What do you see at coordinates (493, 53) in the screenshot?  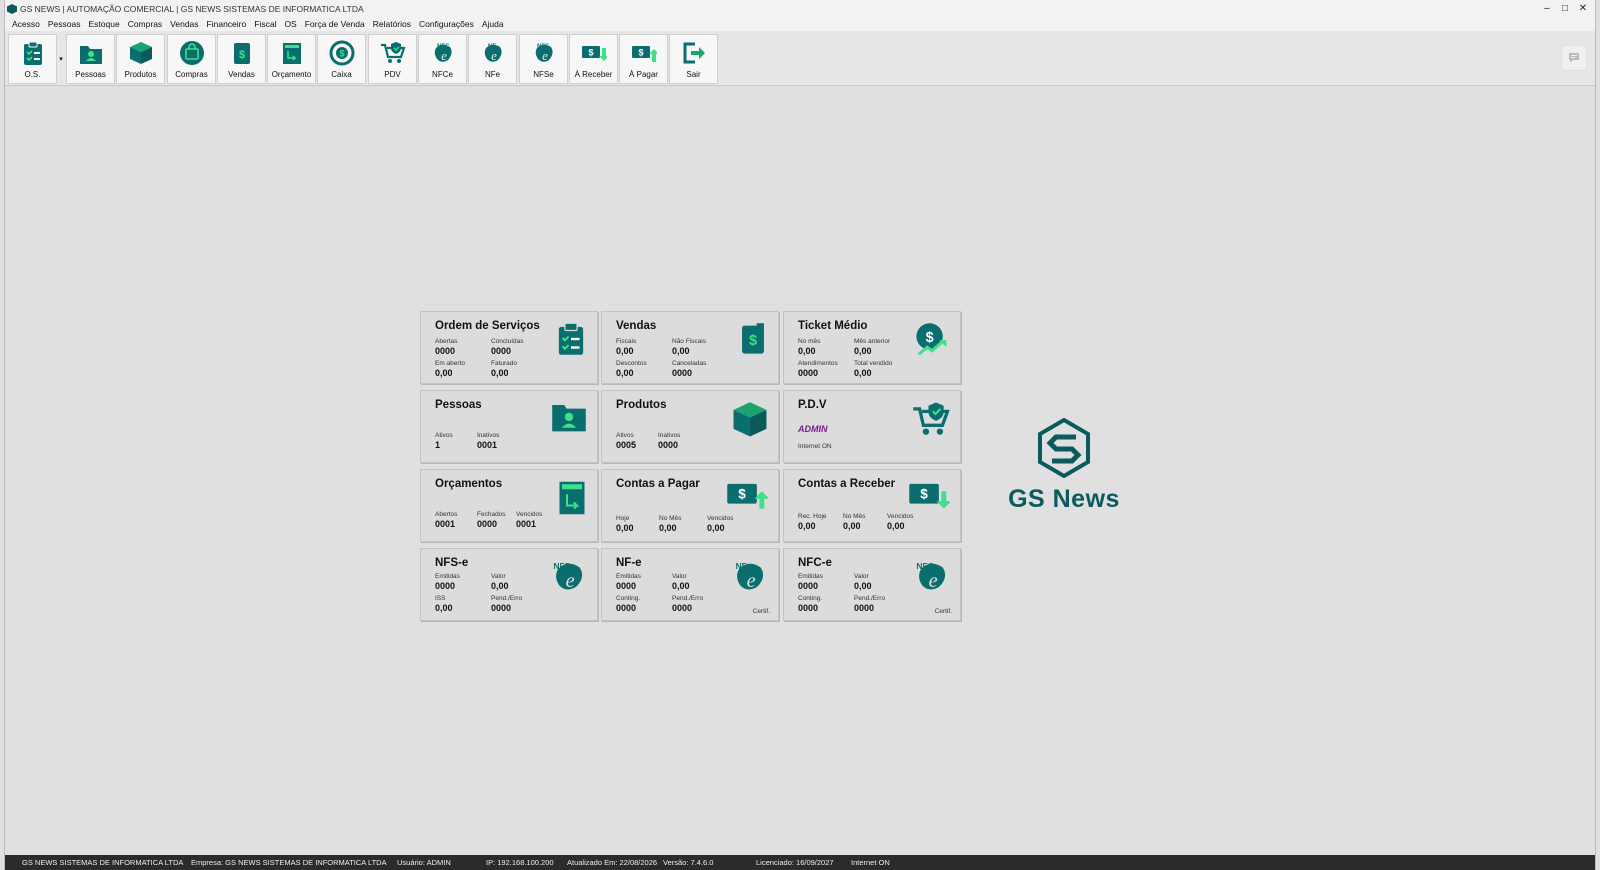 I see `nfe-icon: eNF` at bounding box center [493, 53].